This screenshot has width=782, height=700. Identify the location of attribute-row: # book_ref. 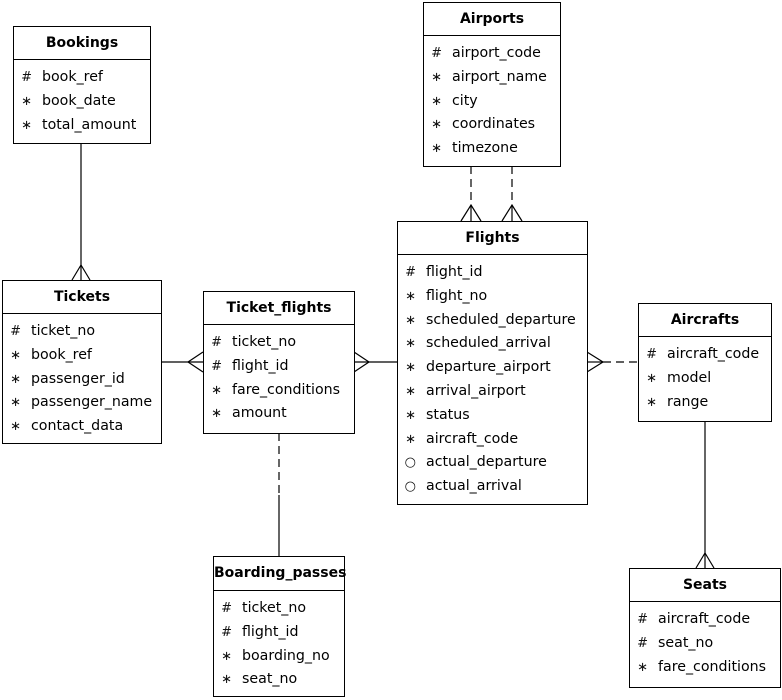
(82, 78).